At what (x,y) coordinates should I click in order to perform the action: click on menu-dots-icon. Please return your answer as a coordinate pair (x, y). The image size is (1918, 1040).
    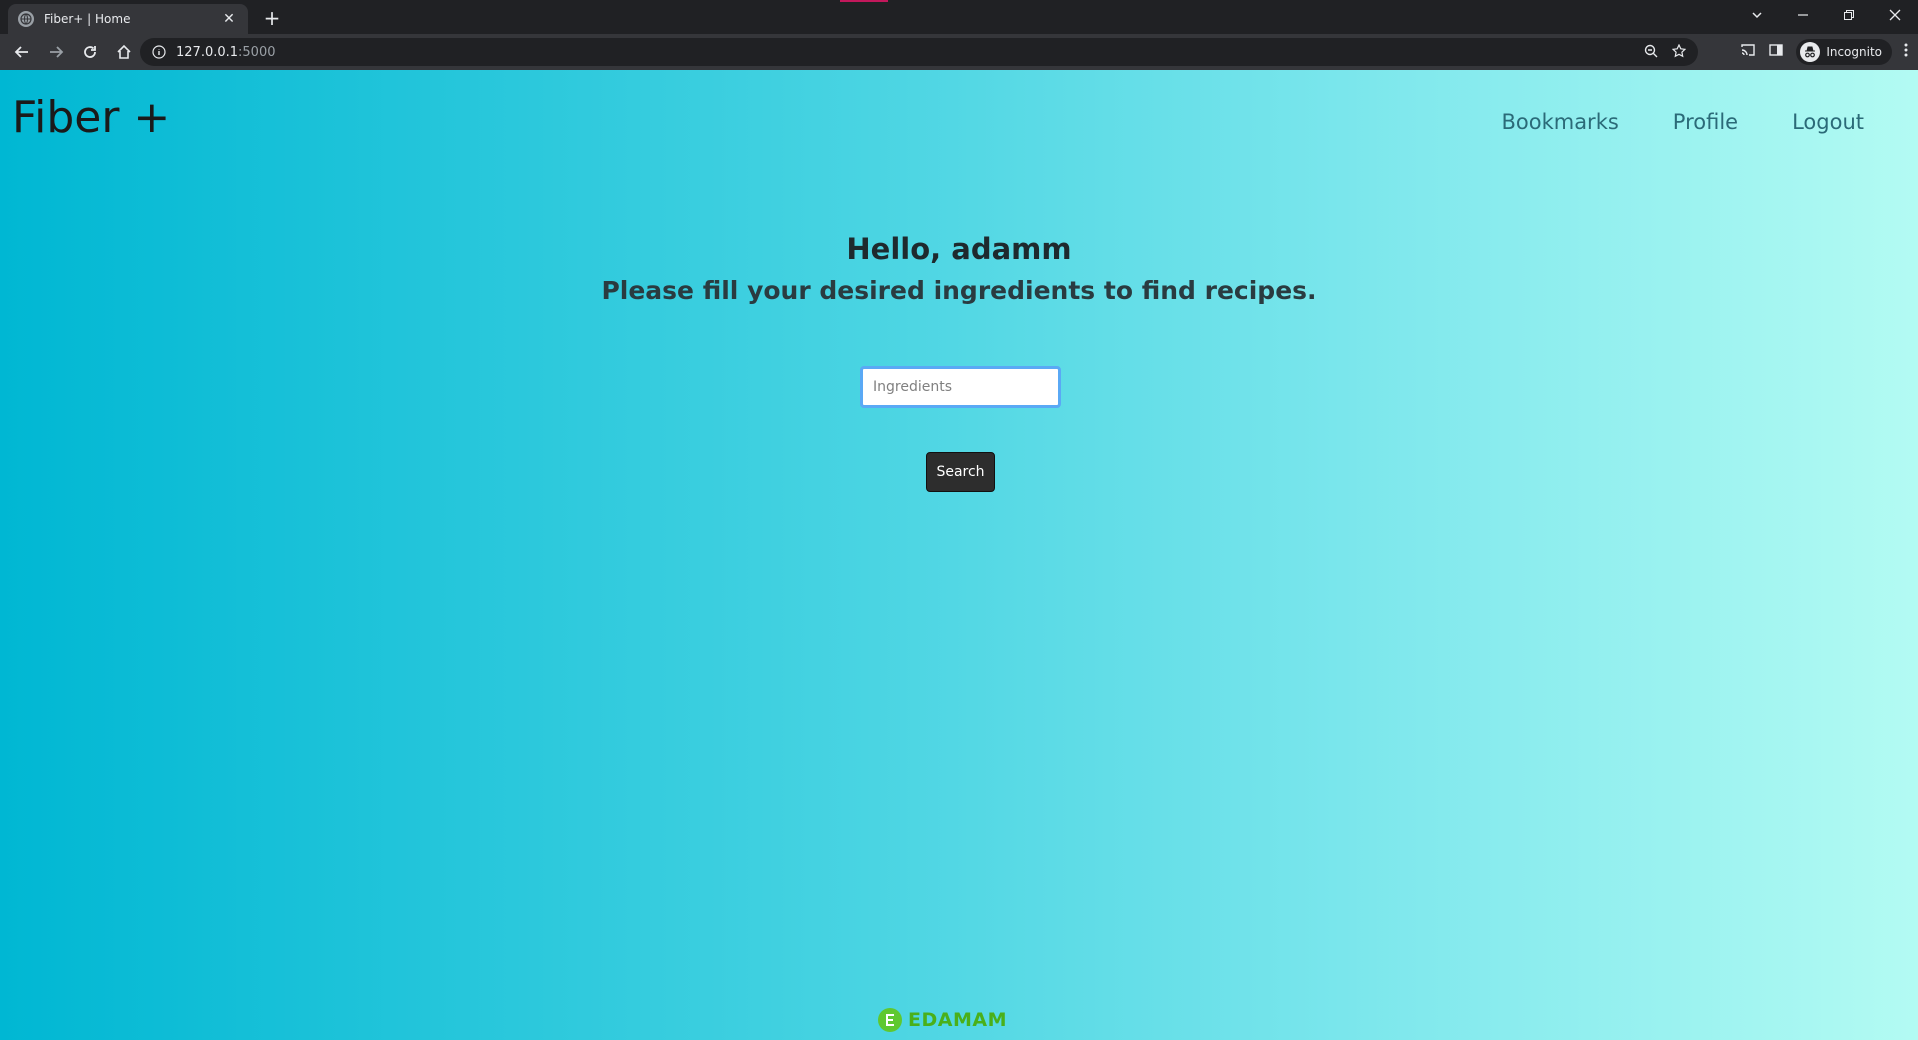
    Looking at the image, I should click on (1906, 52).